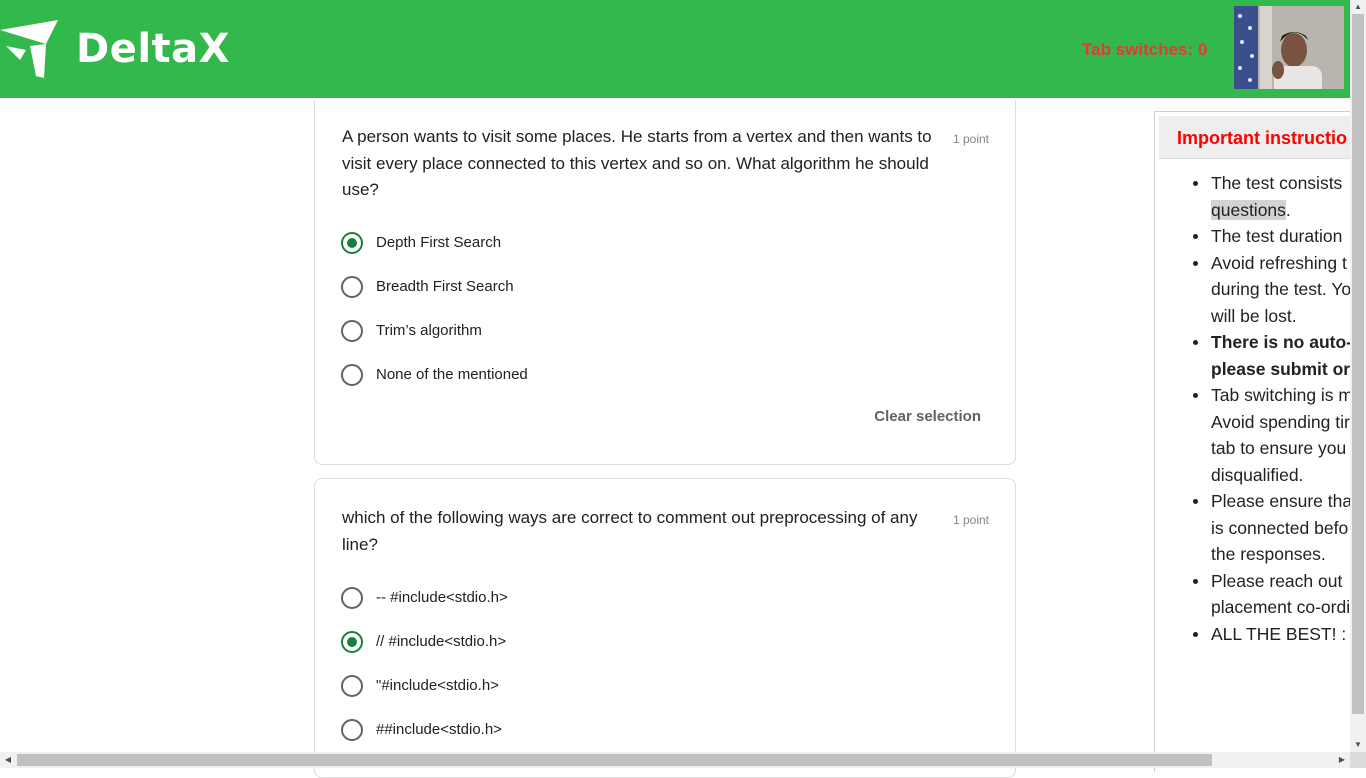  I want to click on instructions-title: Important instructio, so click(1262, 138).